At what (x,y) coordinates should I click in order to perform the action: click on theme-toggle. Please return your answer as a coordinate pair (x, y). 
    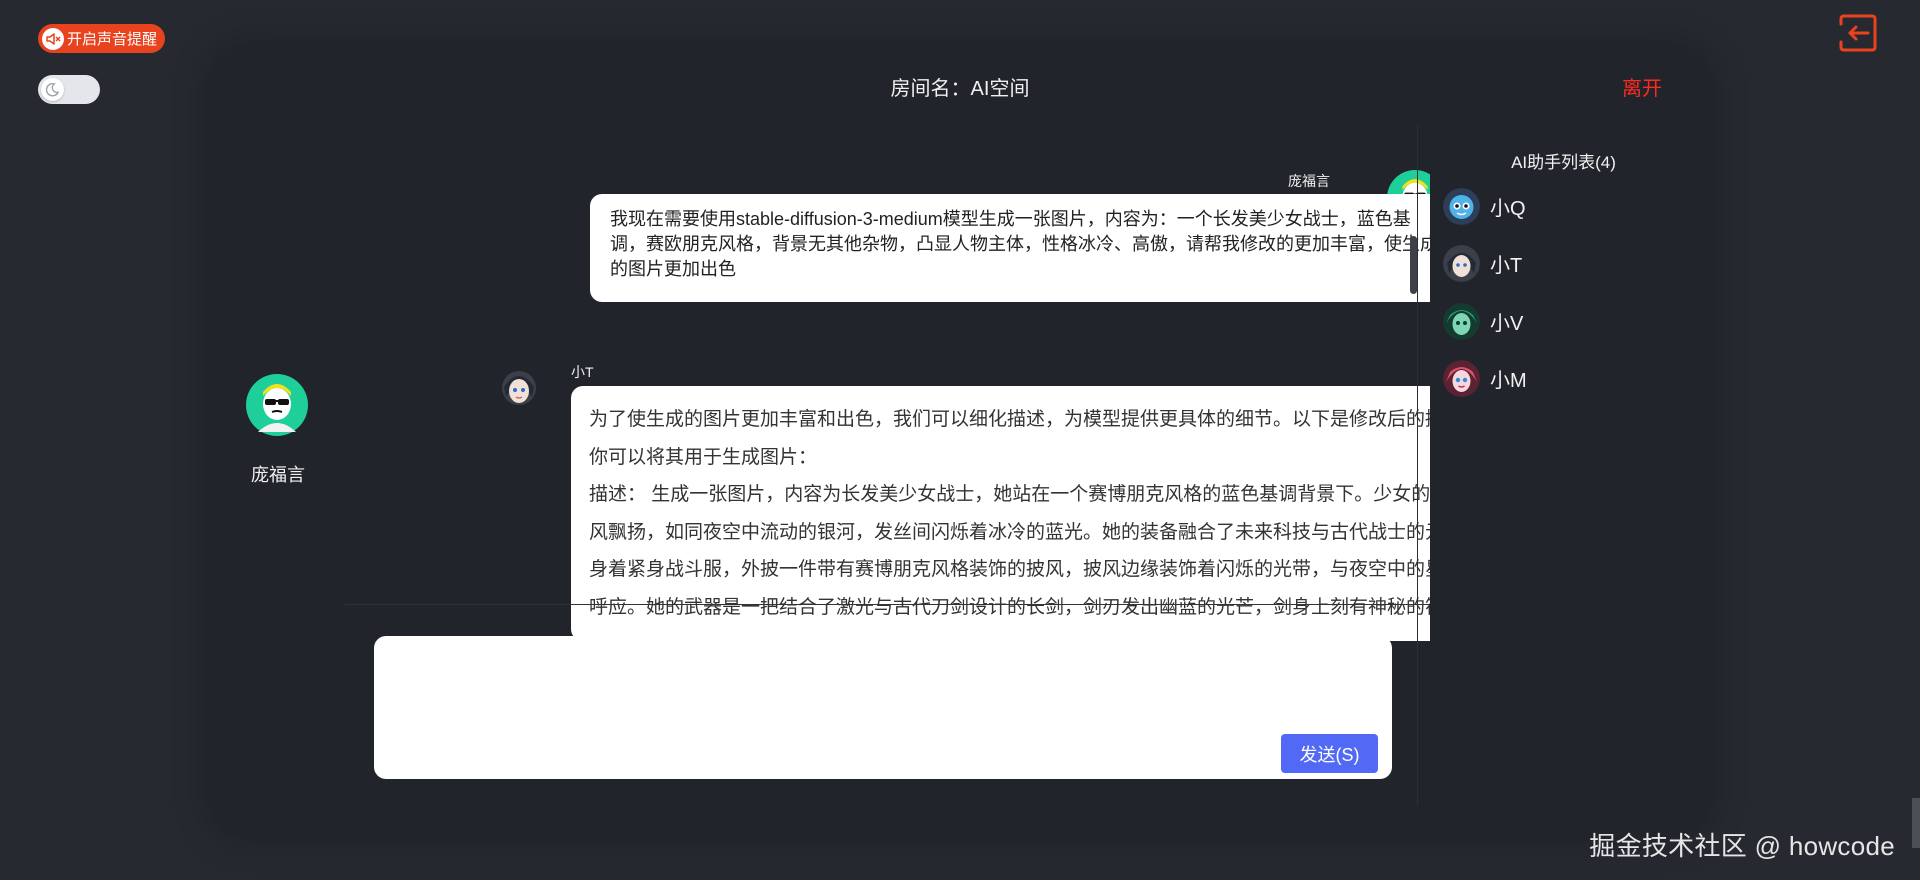
    Looking at the image, I should click on (69, 89).